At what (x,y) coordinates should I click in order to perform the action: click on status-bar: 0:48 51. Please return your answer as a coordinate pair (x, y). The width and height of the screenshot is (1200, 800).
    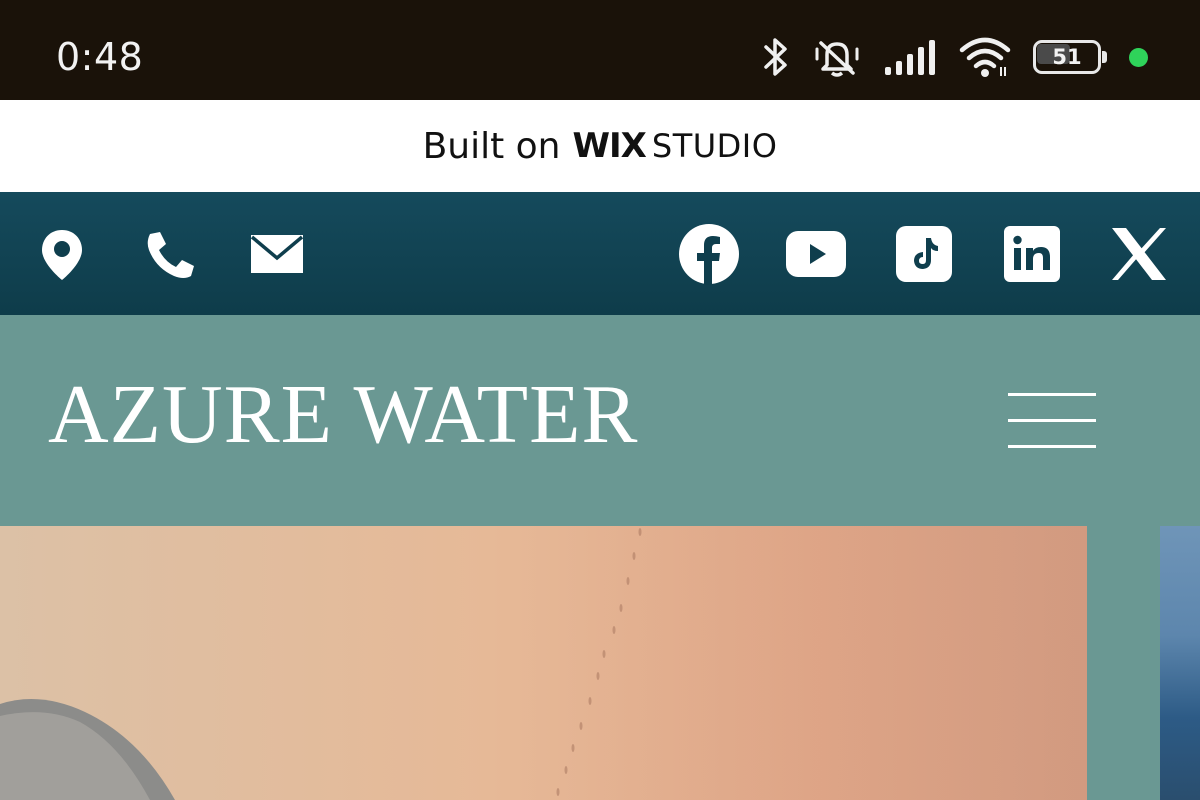
    Looking at the image, I should click on (600, 50).